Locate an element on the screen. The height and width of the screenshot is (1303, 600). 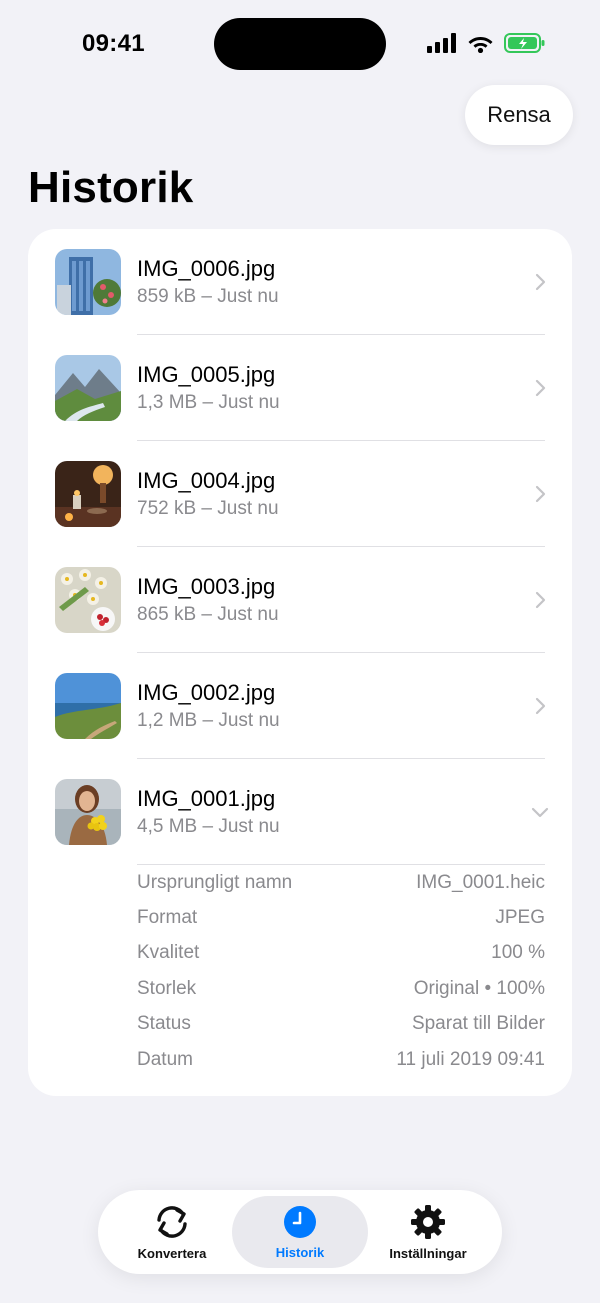
coast-icon is located at coordinates (88, 706).